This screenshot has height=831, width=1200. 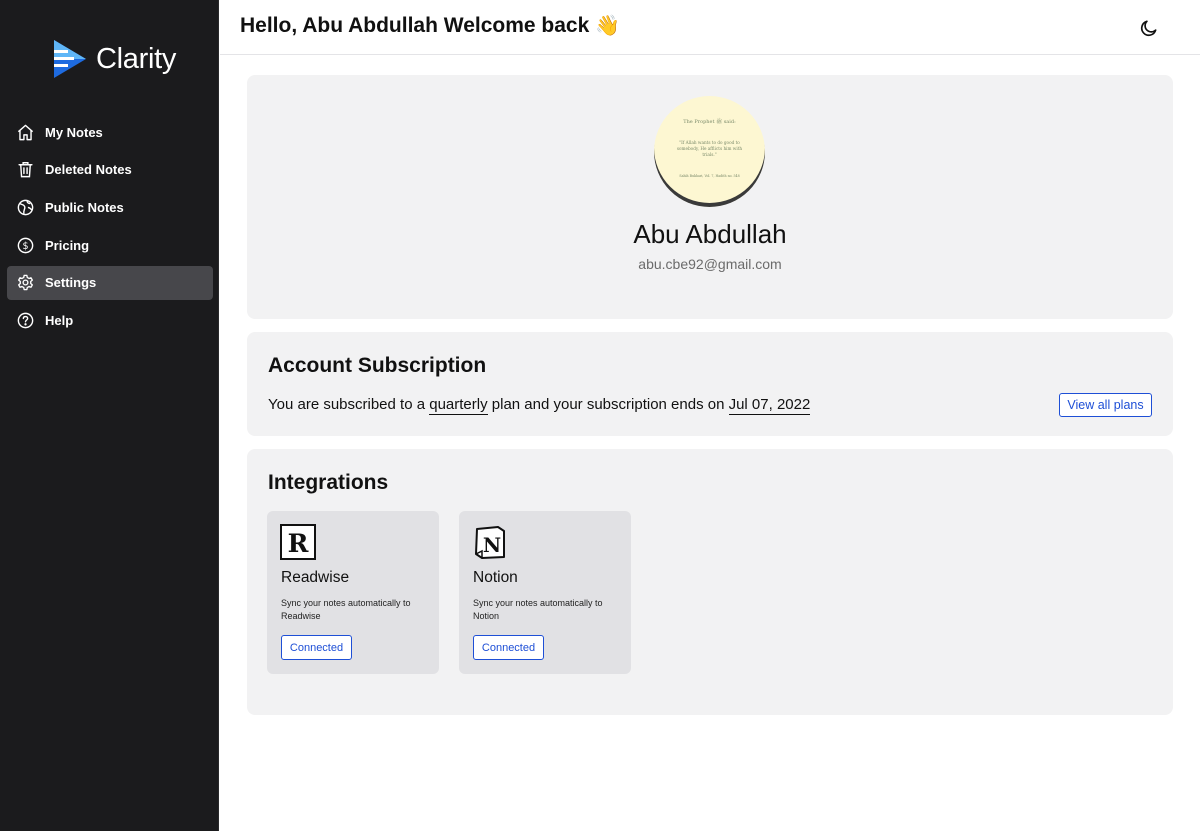 I want to click on sidebar-item-label: Deleted Notes, so click(x=88, y=170).